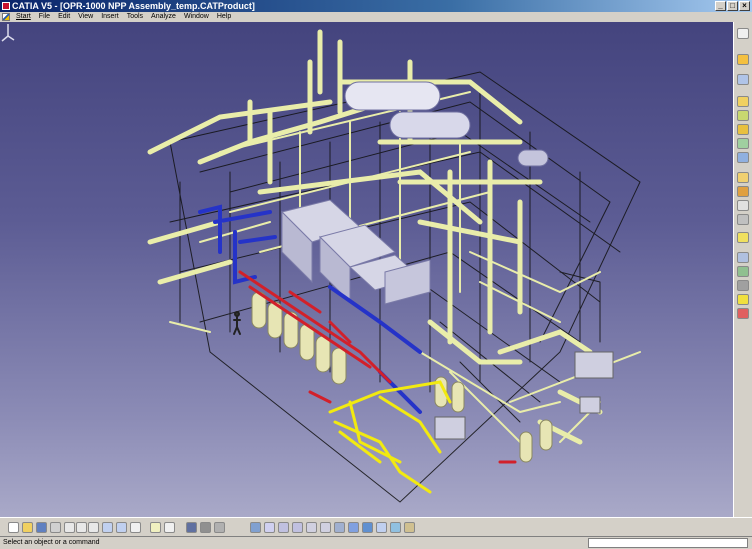 This screenshot has height=549, width=752. Describe the element at coordinates (668, 543) in the screenshot. I see `command-input` at that location.